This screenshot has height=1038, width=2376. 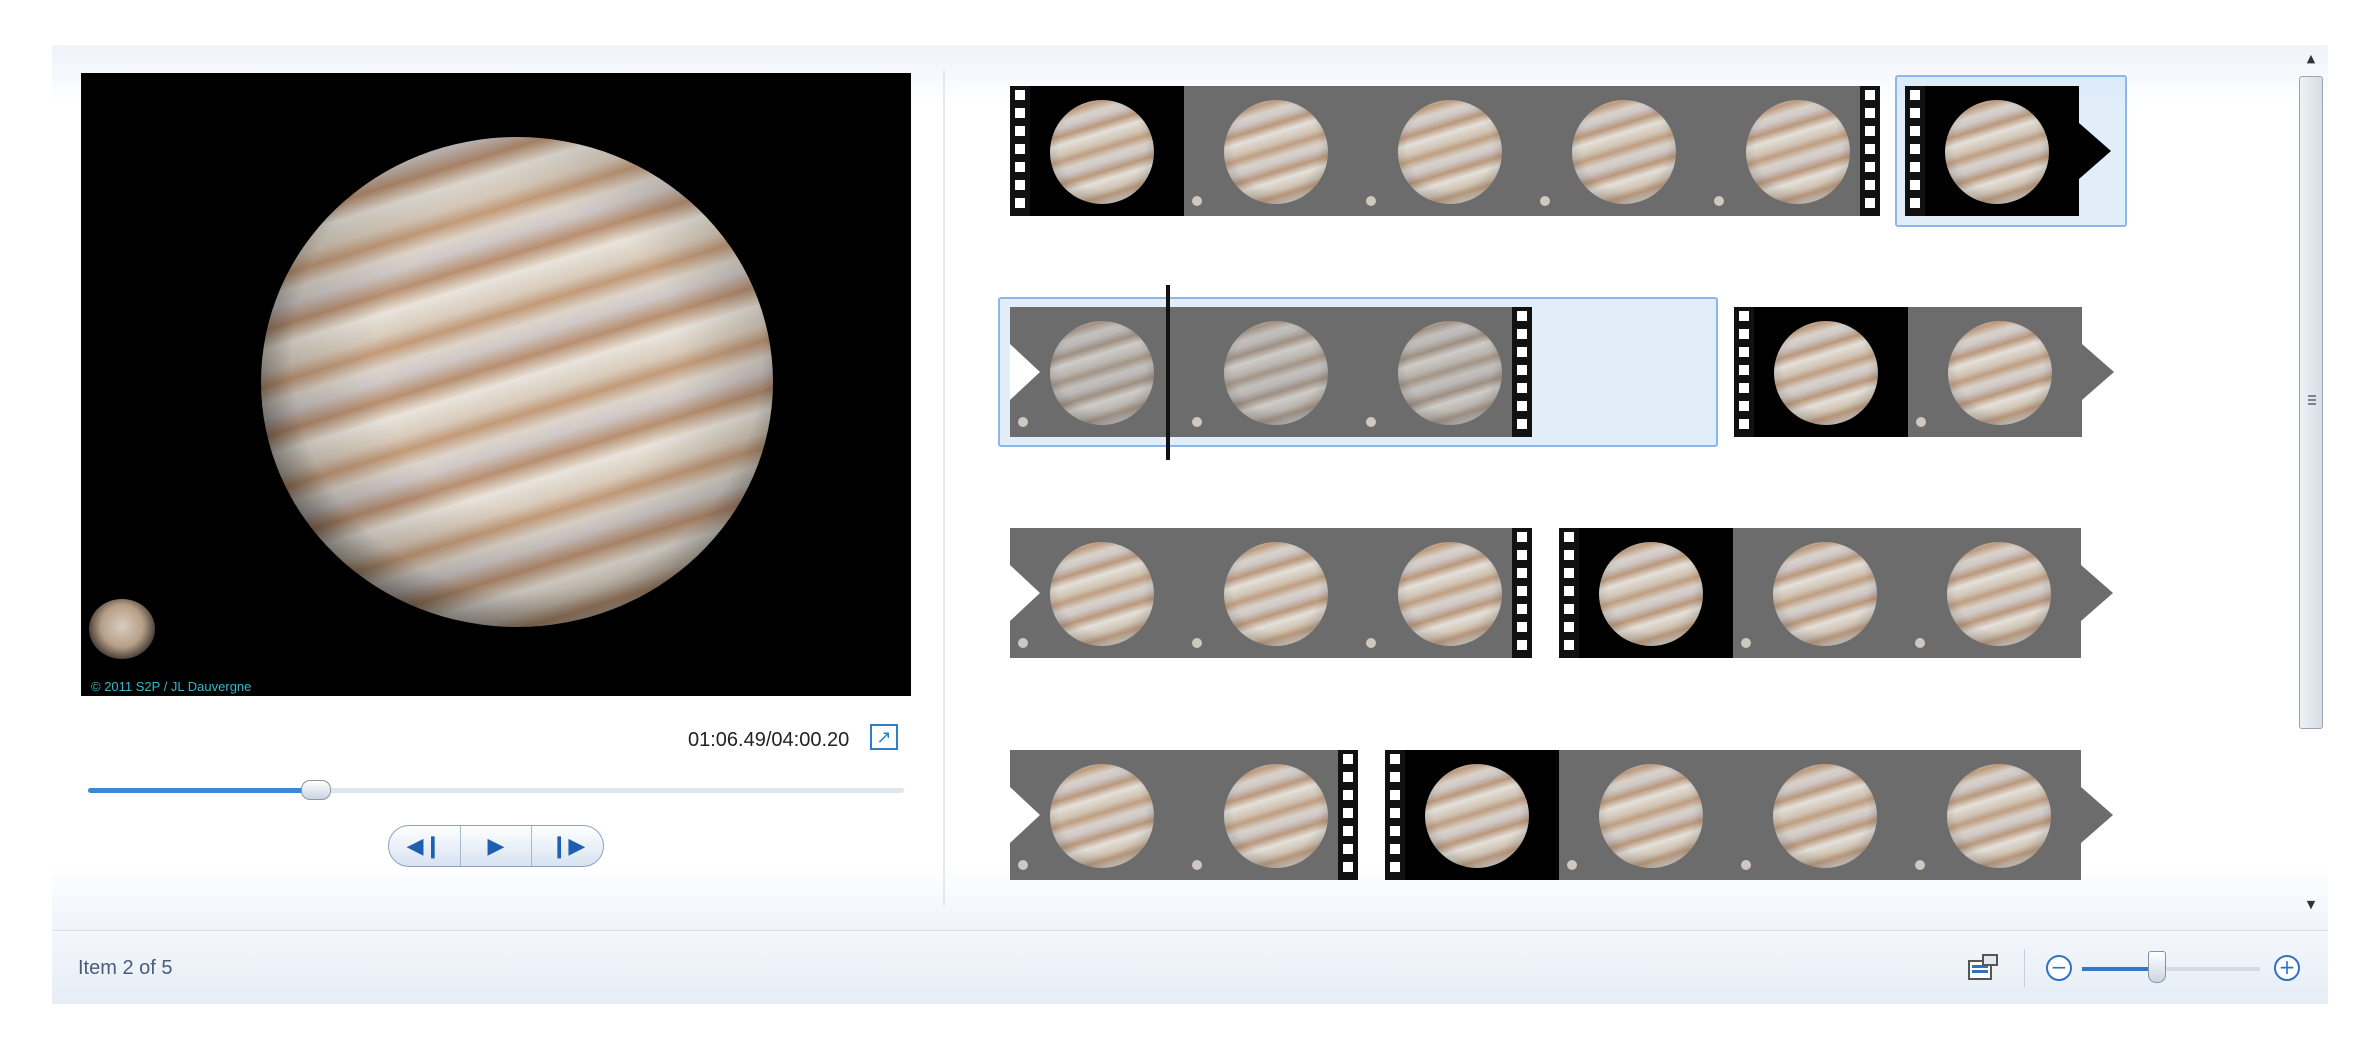 What do you see at coordinates (171, 686) in the screenshot?
I see `video-credit: © 2011 S2P / JL Dauvergne` at bounding box center [171, 686].